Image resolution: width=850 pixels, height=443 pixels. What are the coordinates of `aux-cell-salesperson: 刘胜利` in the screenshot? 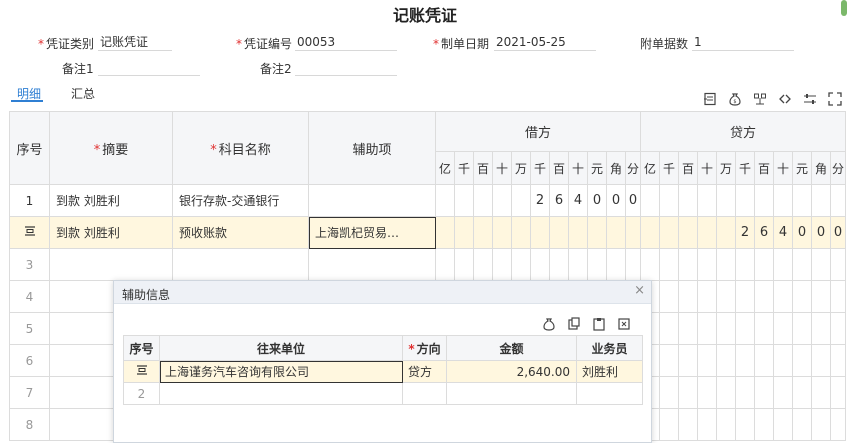 It's located at (609, 371).